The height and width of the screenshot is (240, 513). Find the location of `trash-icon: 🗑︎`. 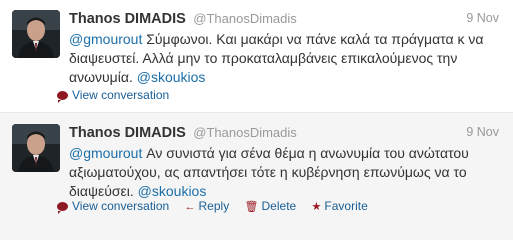

trash-icon: 🗑︎ is located at coordinates (251, 207).